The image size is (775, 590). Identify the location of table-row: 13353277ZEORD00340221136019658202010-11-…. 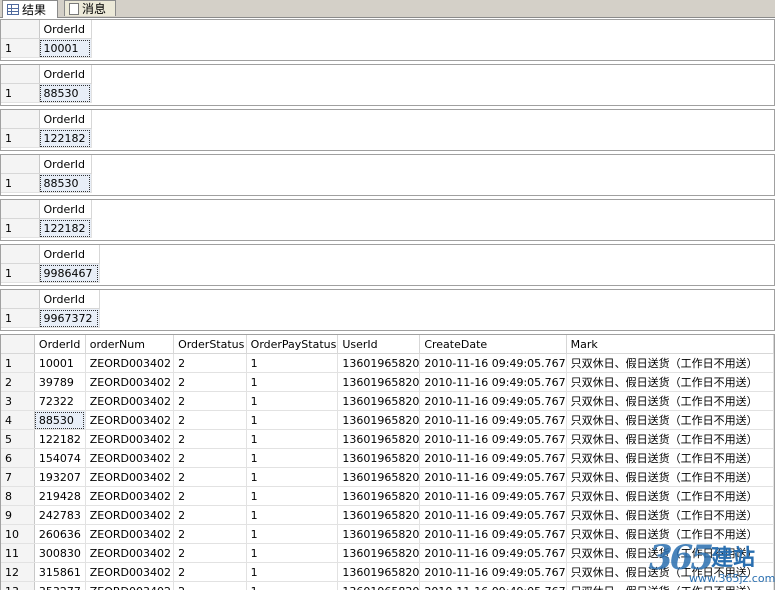
(387, 585).